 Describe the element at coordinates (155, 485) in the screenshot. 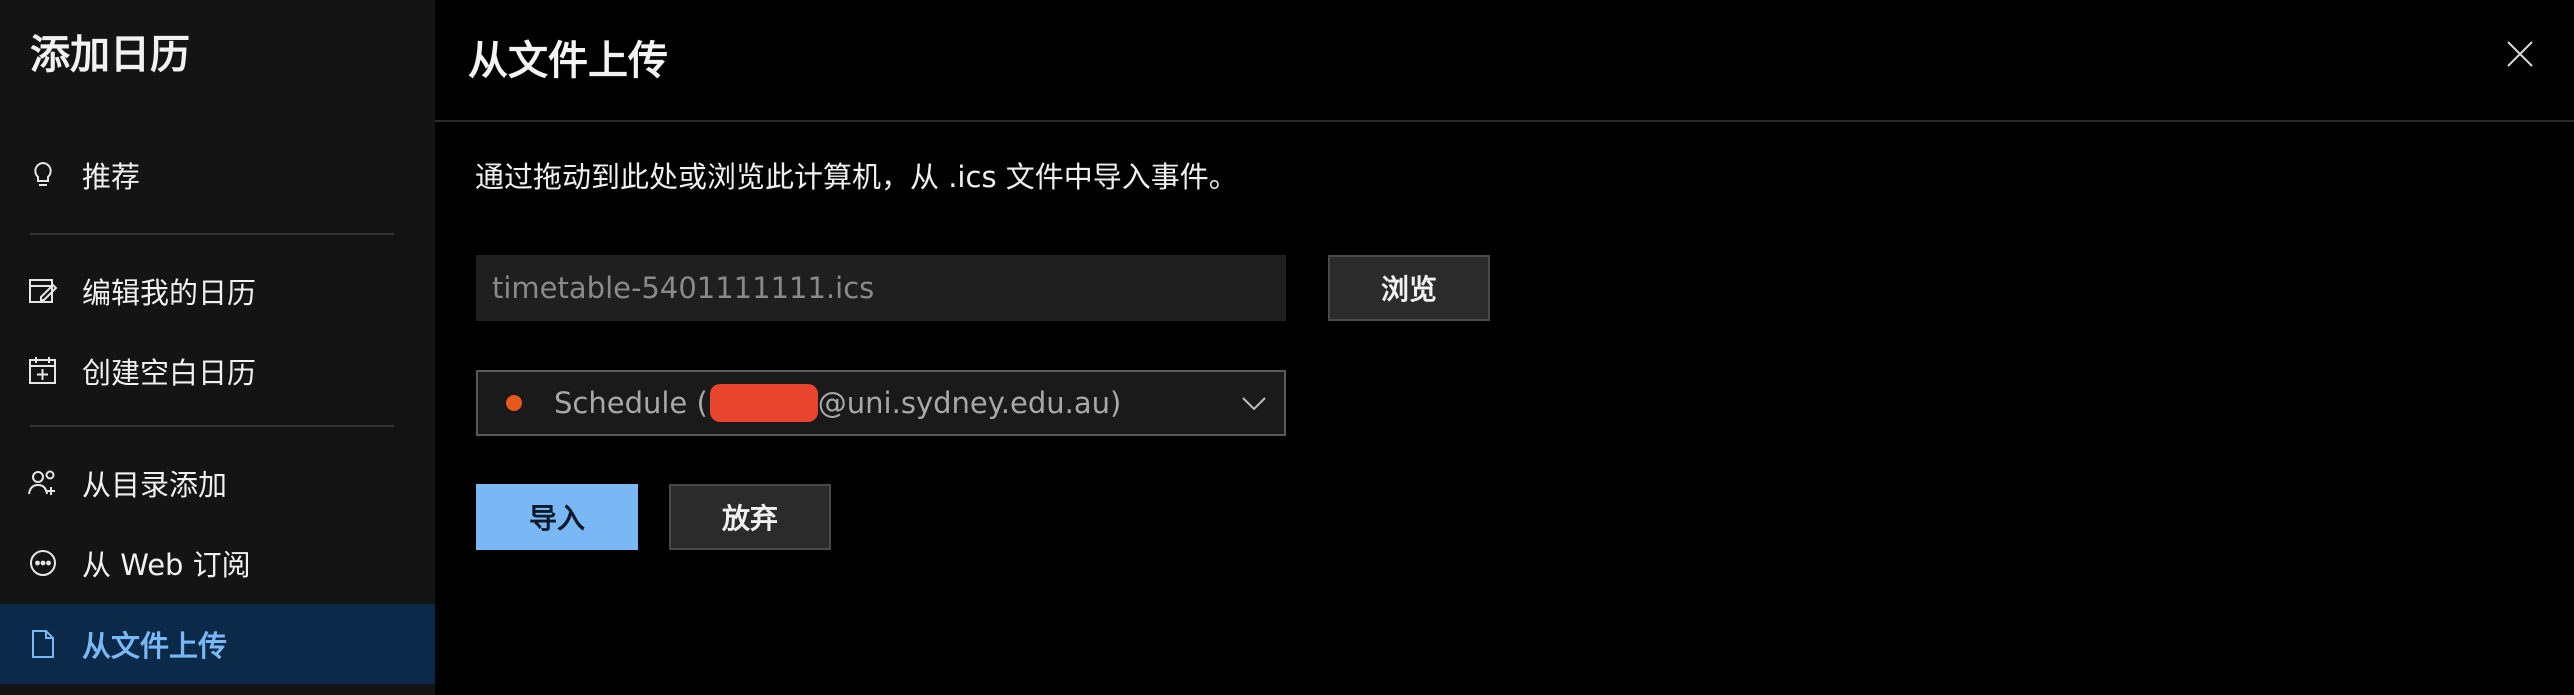

I see `sidebar-item-label: 从目录添加` at that location.